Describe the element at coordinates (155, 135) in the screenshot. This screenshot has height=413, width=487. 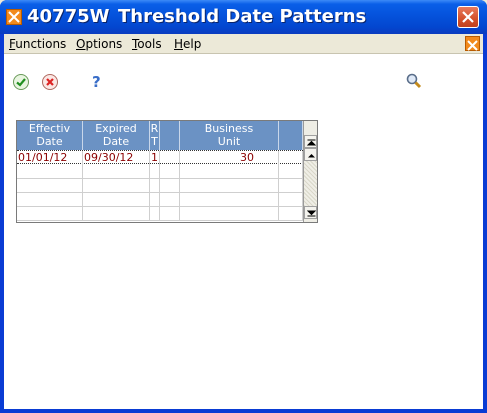
I see `column-header-rt: RT` at that location.